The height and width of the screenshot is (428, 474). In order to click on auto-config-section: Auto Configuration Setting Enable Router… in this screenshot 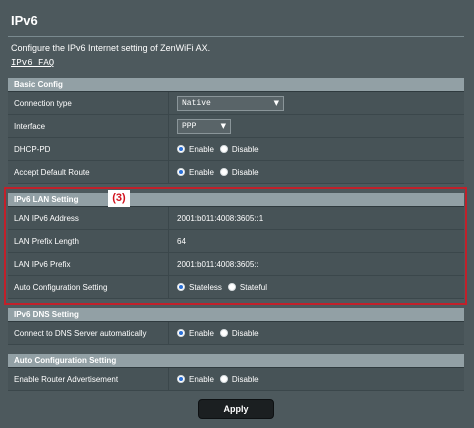, I will do `click(236, 372)`.